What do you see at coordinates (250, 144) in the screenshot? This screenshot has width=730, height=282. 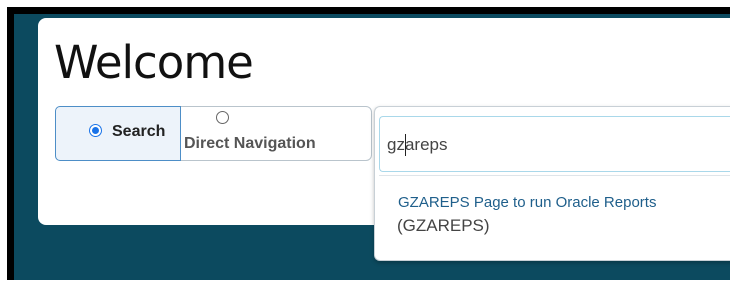 I see `direct-navigation-label: Direct Navigation` at bounding box center [250, 144].